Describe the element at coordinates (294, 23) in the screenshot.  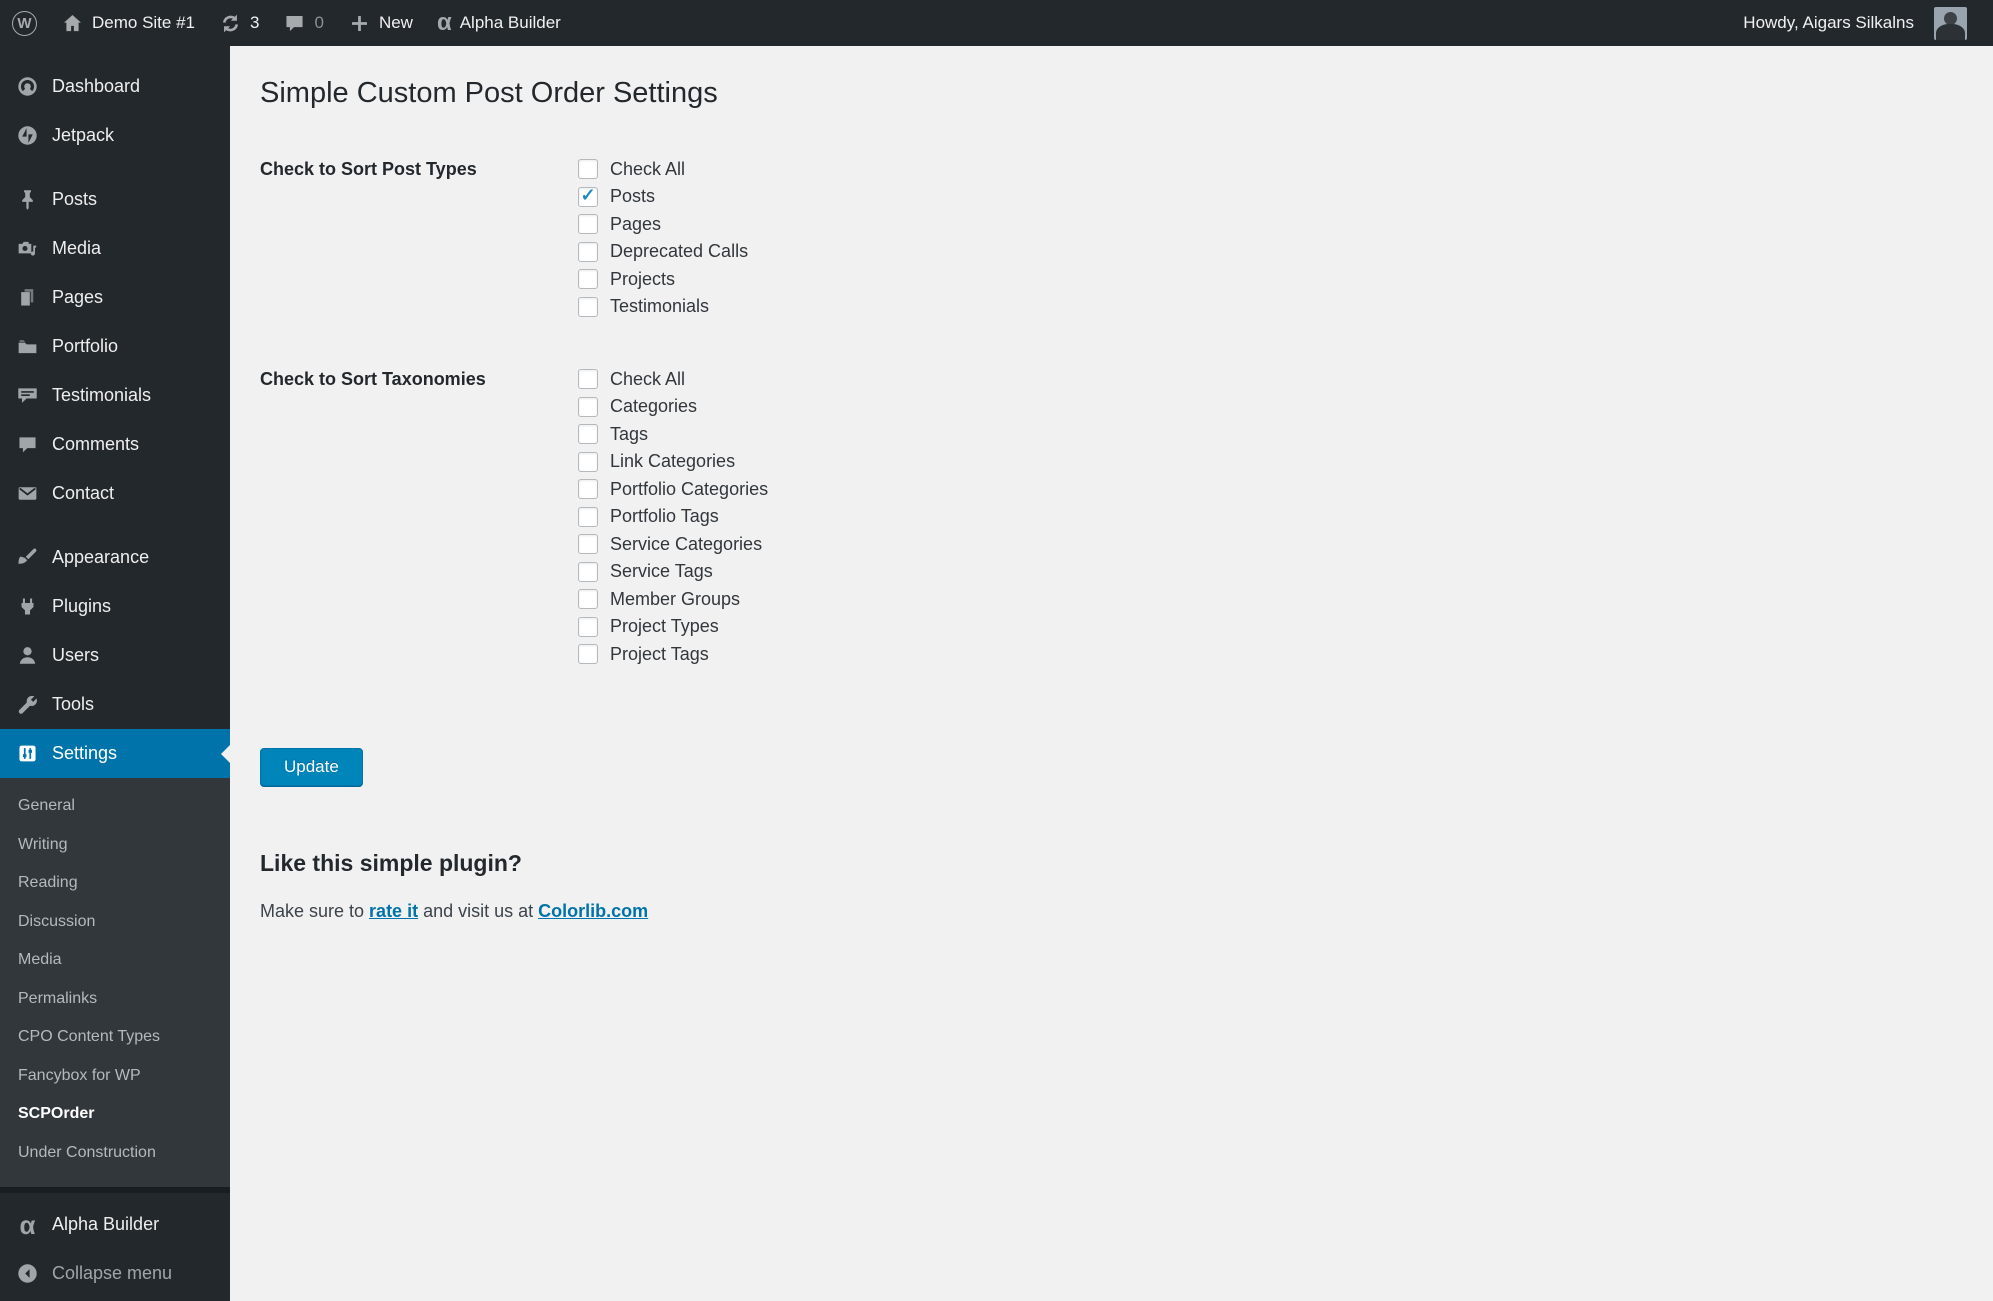
I see `comment-bubble-icon` at that location.